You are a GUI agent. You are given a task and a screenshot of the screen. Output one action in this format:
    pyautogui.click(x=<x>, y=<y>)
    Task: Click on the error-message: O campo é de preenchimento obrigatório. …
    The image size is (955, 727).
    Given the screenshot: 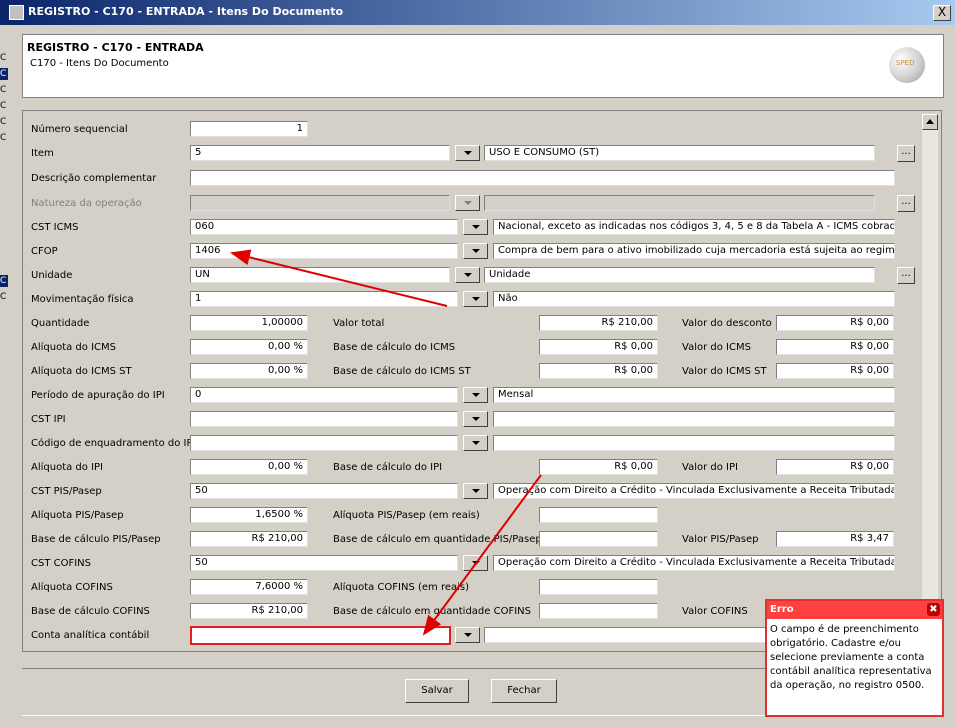 What is the action you would take?
    pyautogui.click(x=851, y=657)
    